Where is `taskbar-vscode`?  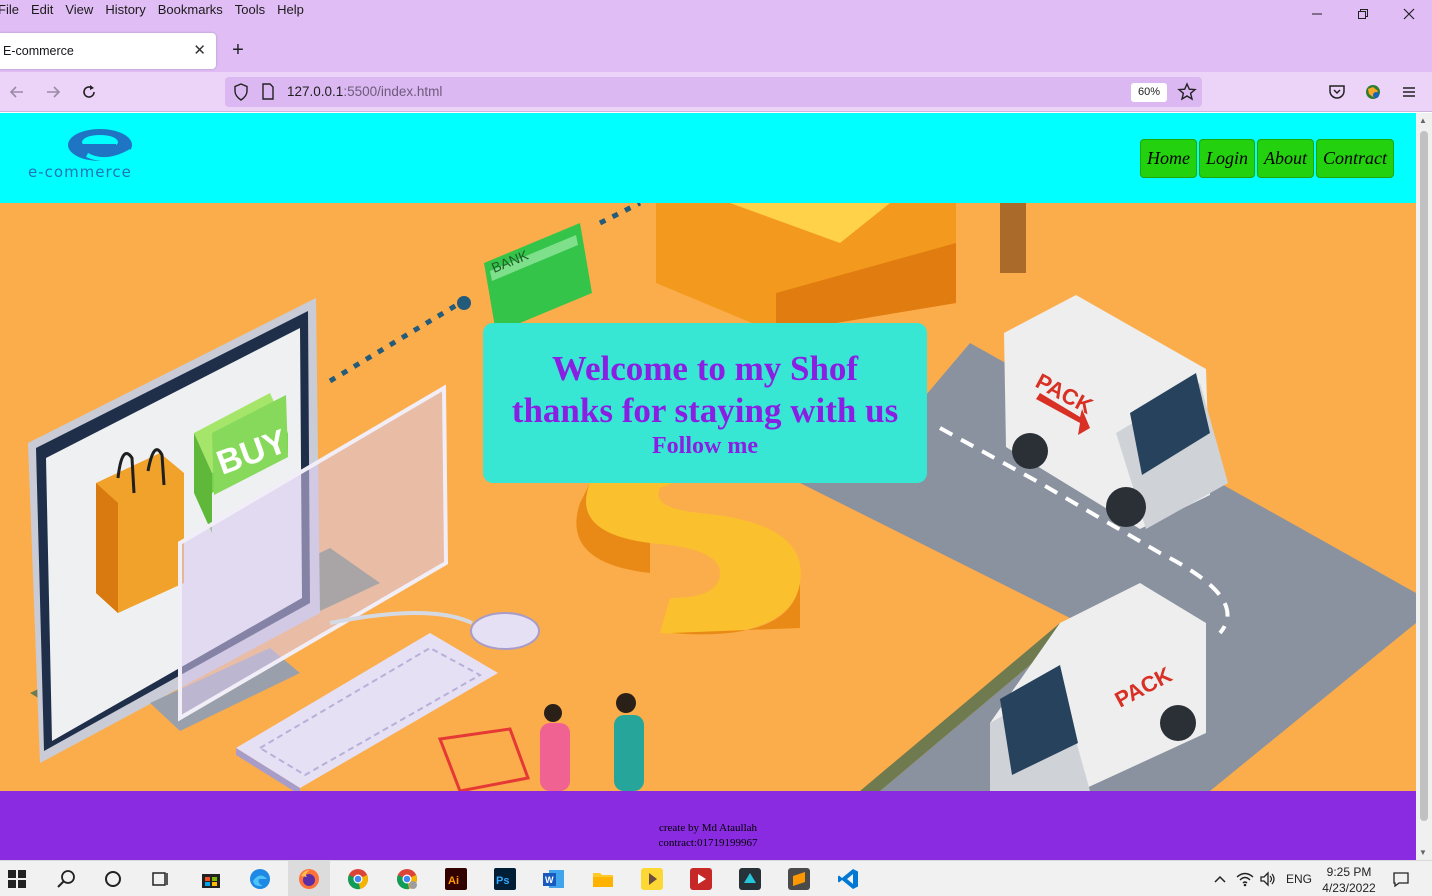 taskbar-vscode is located at coordinates (848, 879).